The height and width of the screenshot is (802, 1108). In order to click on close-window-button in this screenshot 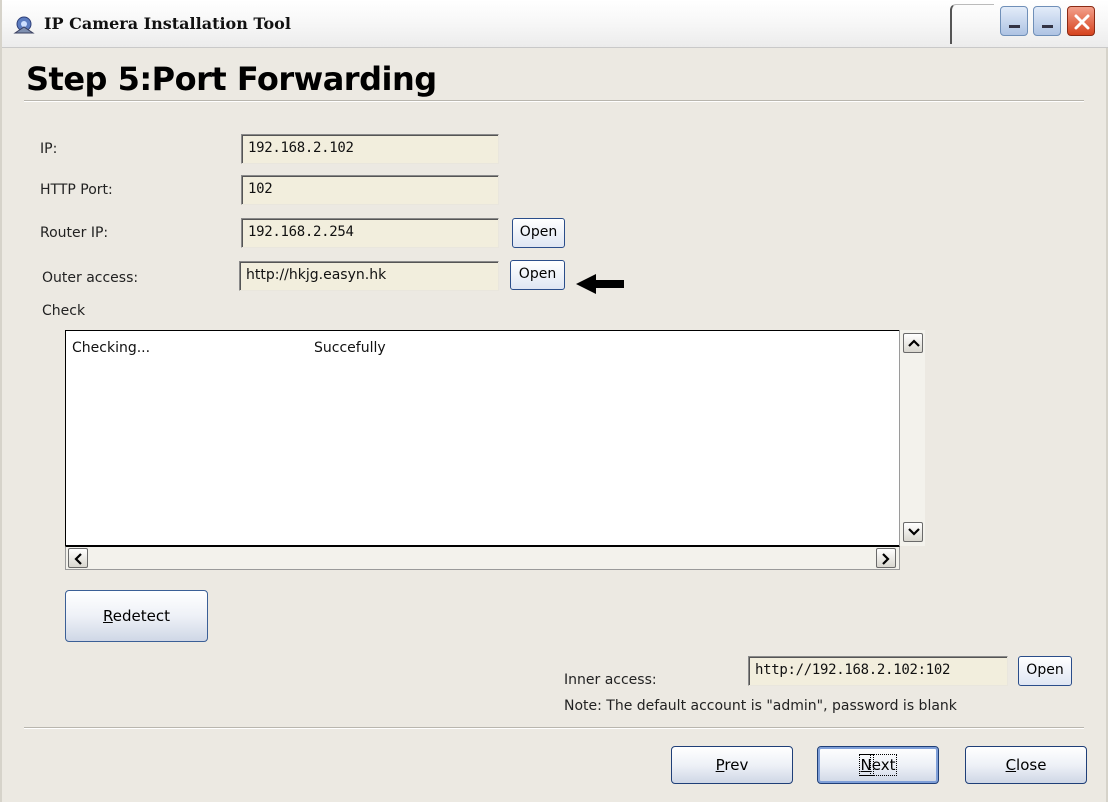, I will do `click(1081, 21)`.